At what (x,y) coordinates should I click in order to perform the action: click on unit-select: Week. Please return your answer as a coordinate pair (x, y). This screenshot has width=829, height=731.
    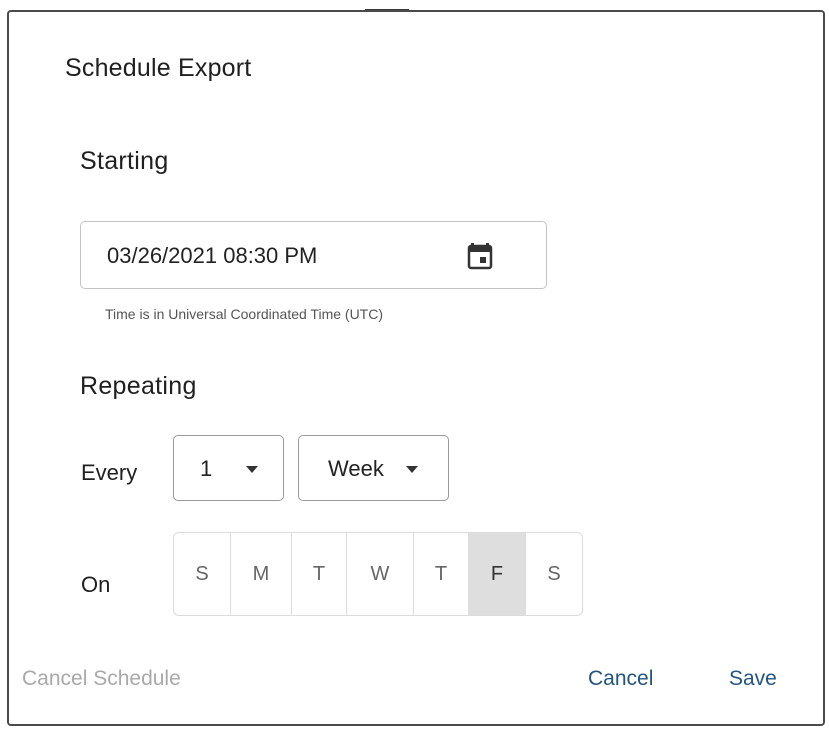
    Looking at the image, I should click on (373, 468).